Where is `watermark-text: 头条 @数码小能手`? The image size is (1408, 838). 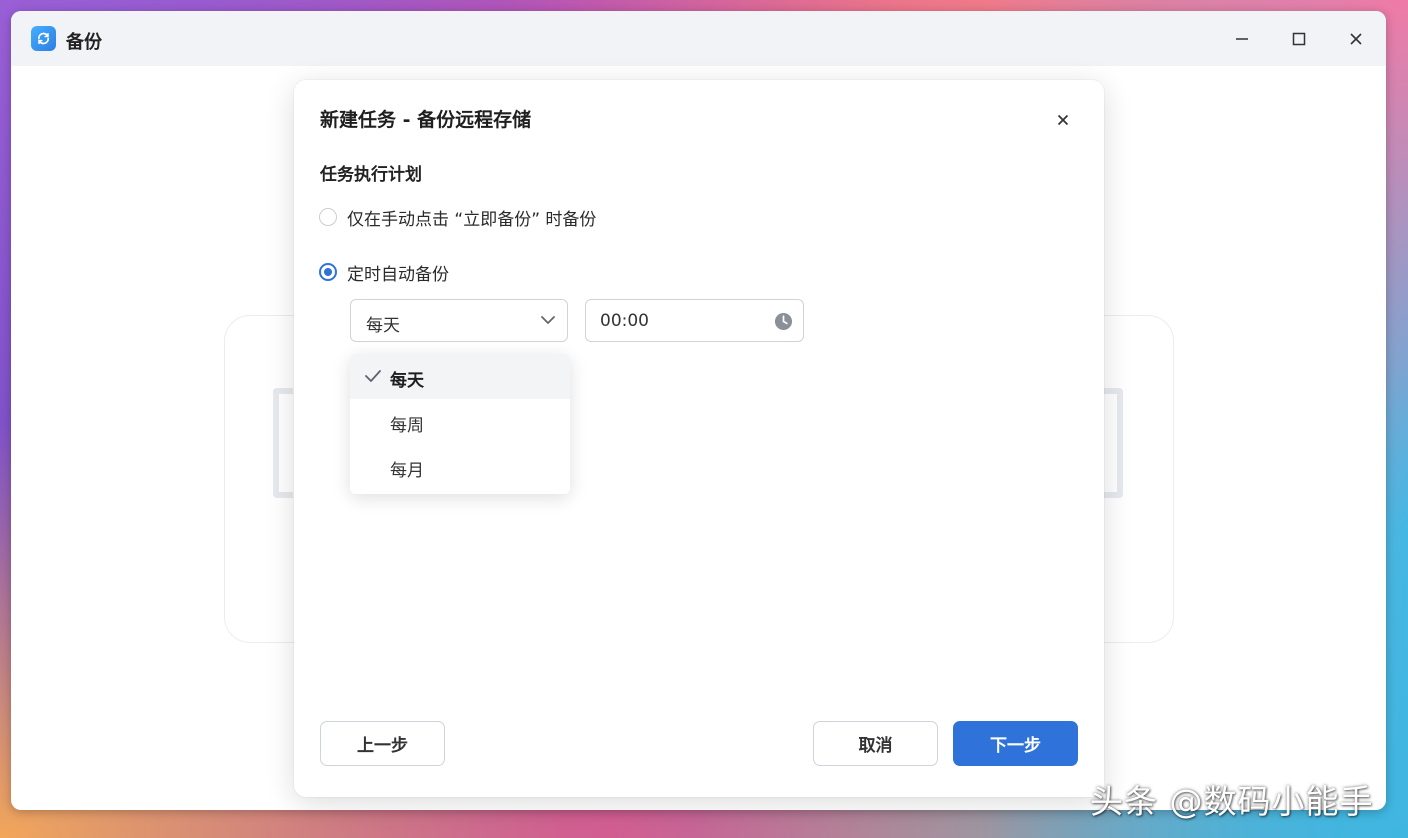 watermark-text: 头条 @数码小能手 is located at coordinates (1232, 801).